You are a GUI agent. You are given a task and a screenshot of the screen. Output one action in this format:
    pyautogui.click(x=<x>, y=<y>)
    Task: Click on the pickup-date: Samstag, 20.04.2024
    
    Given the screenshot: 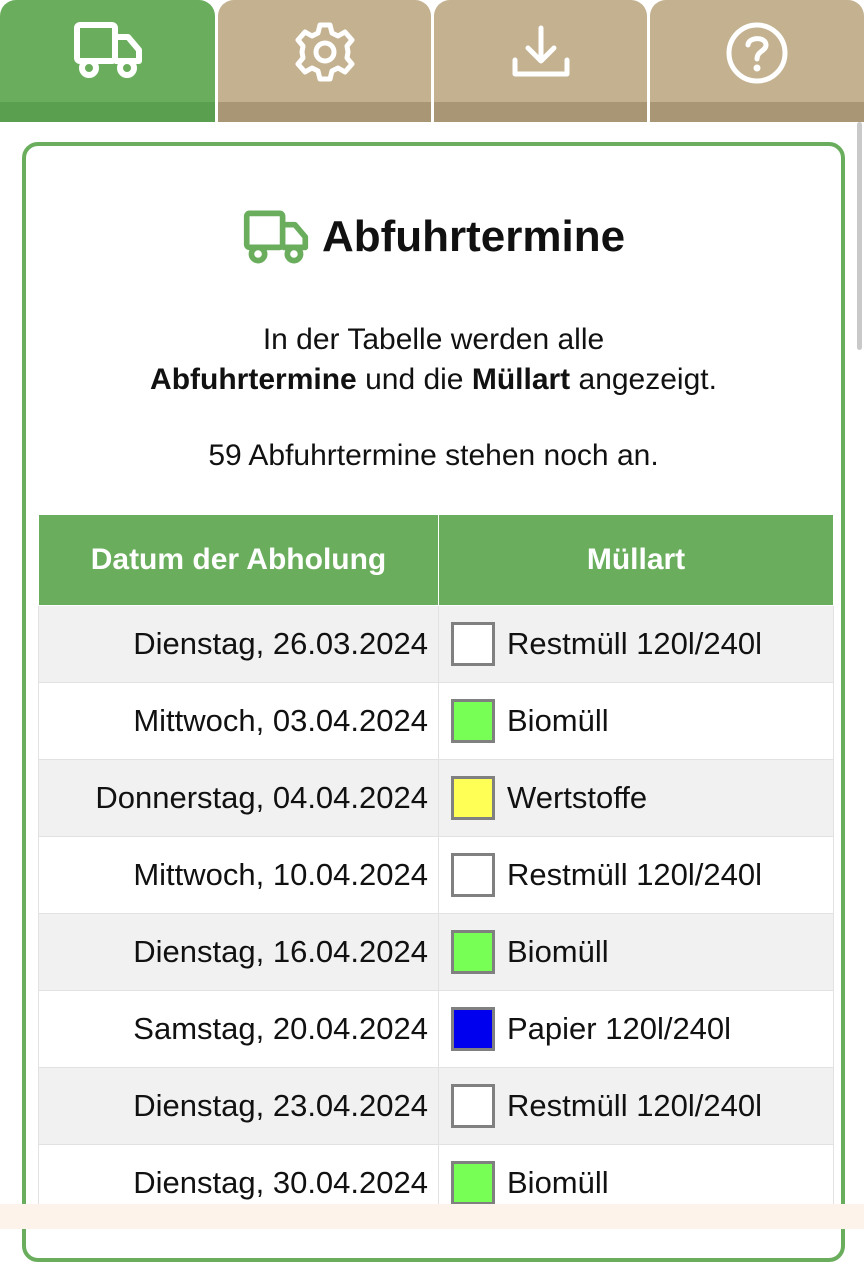 What is the action you would take?
    pyautogui.click(x=238, y=1029)
    